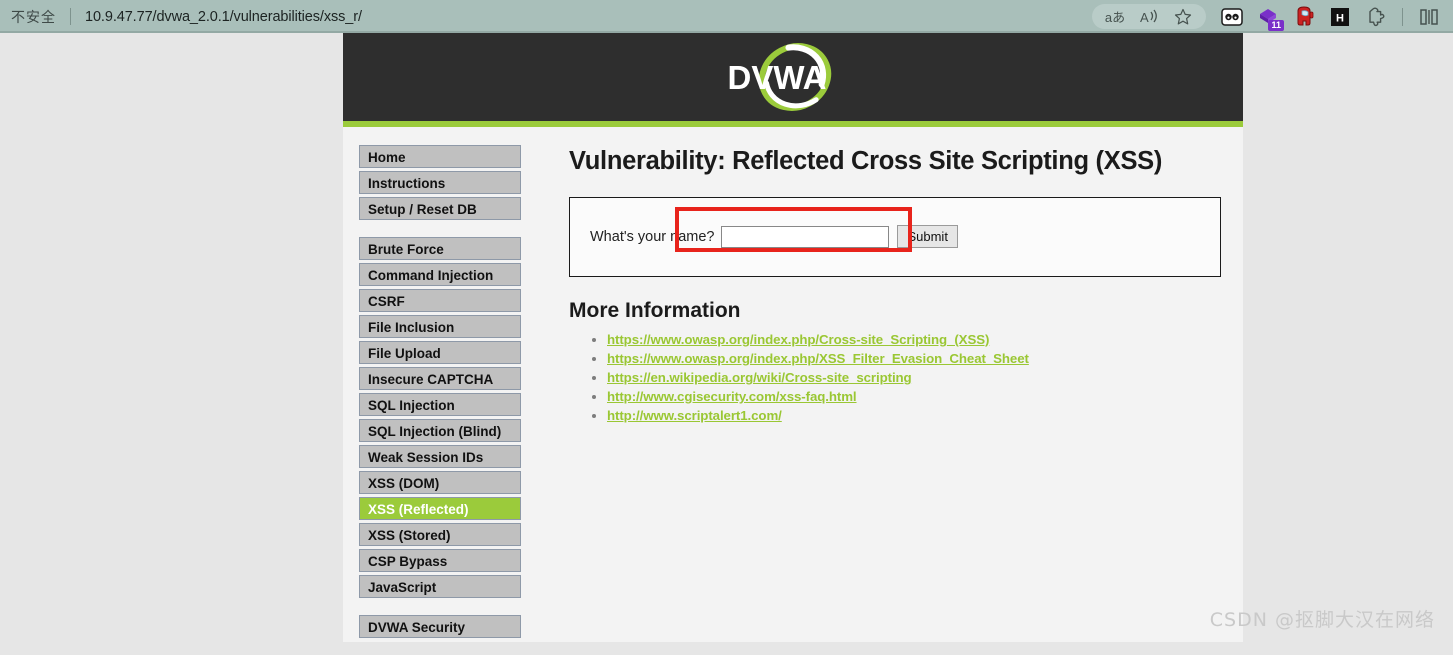 The image size is (1453, 655). I want to click on sidebar-group-general: Home Instructions Setup / Reset DB, so click(440, 182).